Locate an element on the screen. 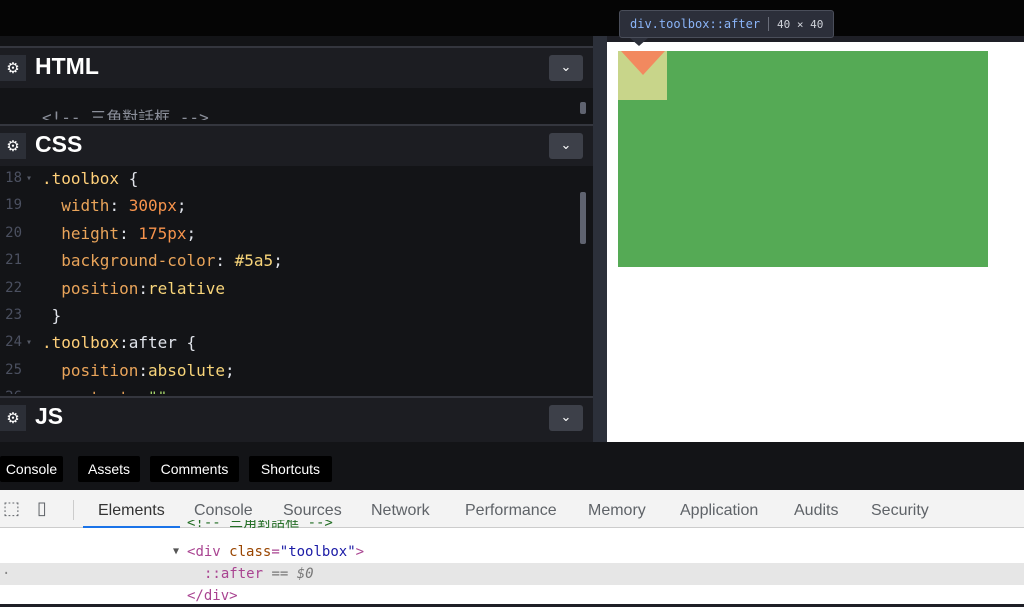 Image resolution: width=1024 pixels, height=607 pixels. css-code-line: 20 height: 175px; is located at coordinates (296, 233).